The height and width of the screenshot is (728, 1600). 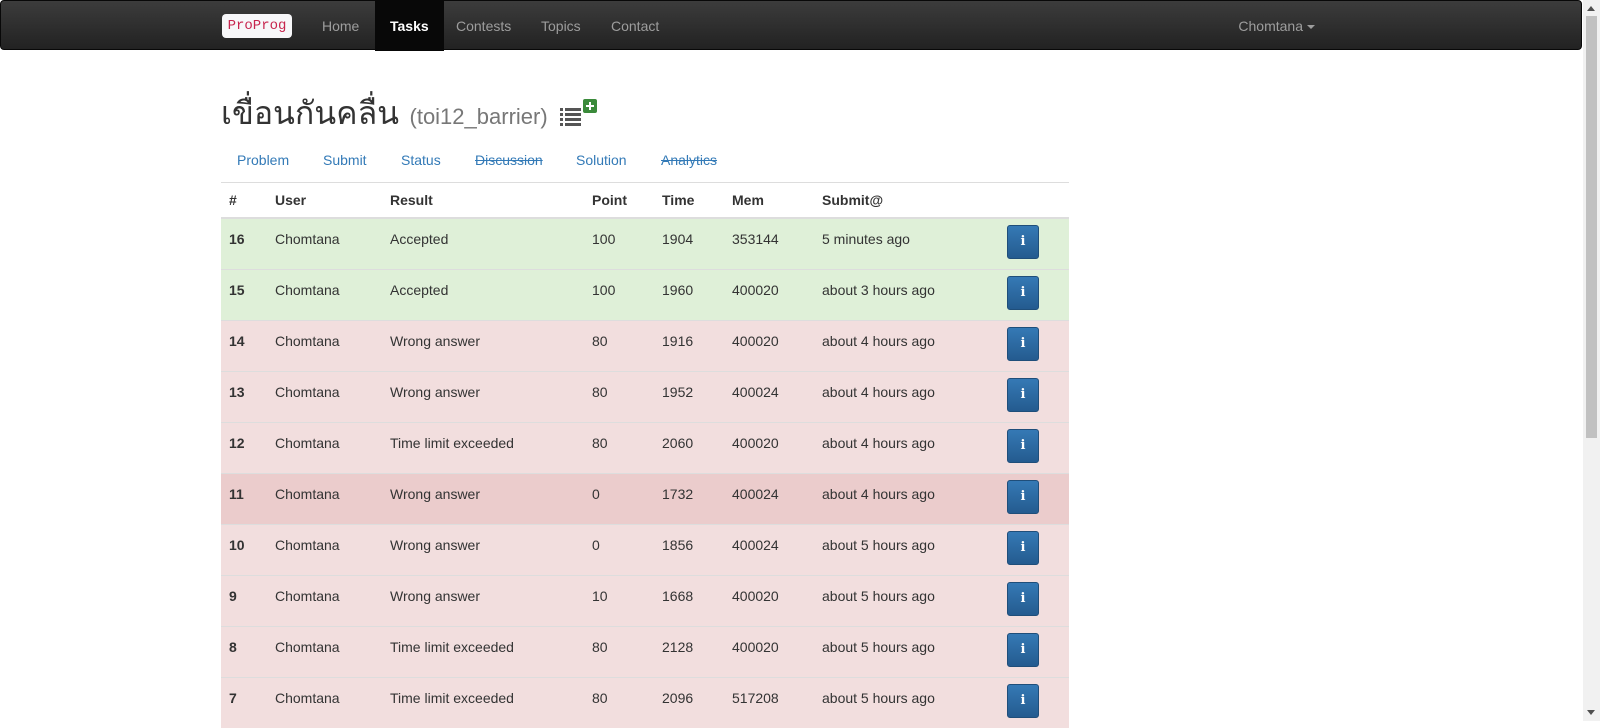 I want to click on brand-logo: ProProg, so click(x=257, y=26).